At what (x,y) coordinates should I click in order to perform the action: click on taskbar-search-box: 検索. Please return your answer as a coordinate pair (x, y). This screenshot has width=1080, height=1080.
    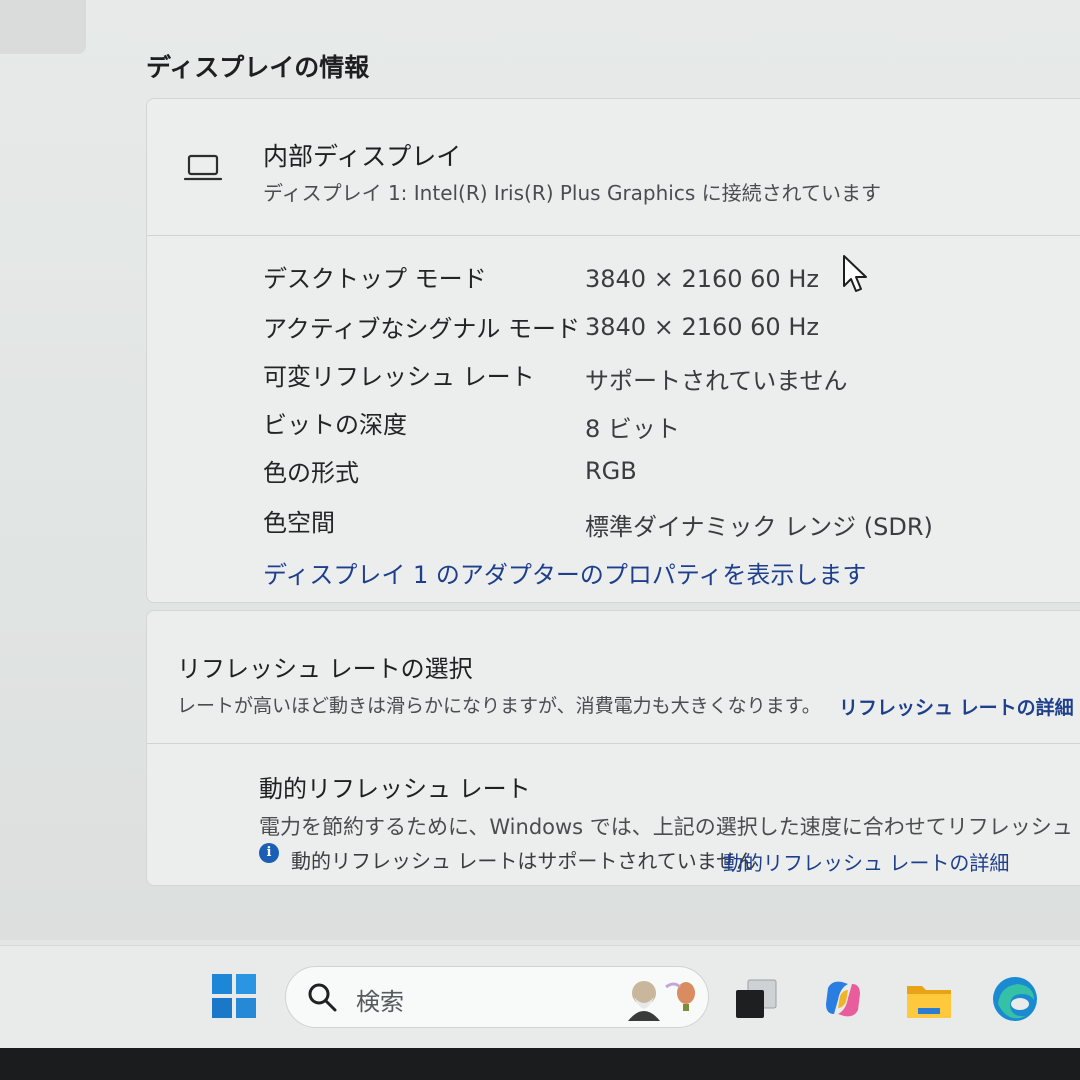
    Looking at the image, I should click on (497, 997).